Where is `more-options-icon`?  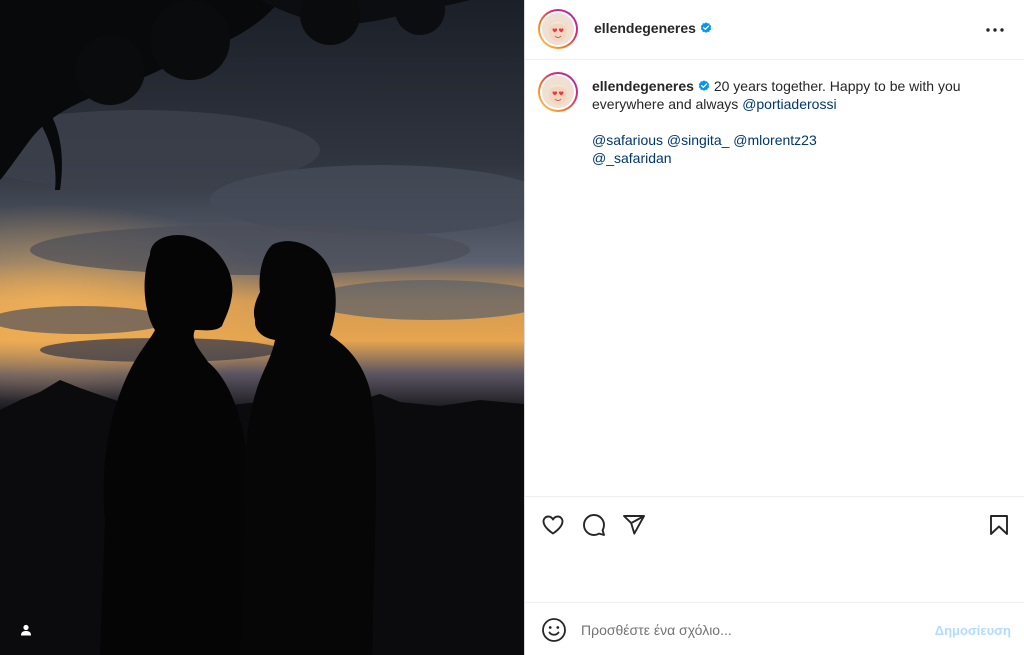
more-options-icon is located at coordinates (995, 30).